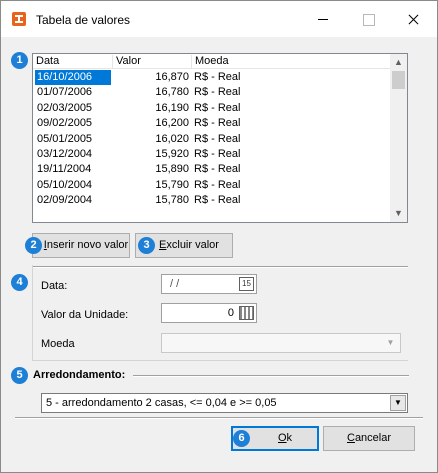 Image resolution: width=438 pixels, height=473 pixels. I want to click on callout-marker-6: 6, so click(241, 438).